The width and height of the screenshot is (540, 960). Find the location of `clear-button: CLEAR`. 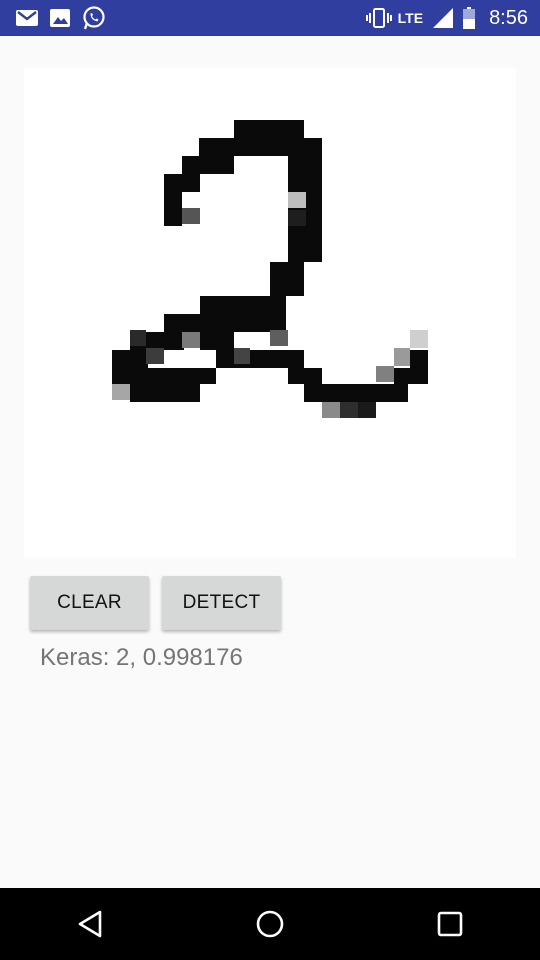

clear-button: CLEAR is located at coordinates (89, 603).